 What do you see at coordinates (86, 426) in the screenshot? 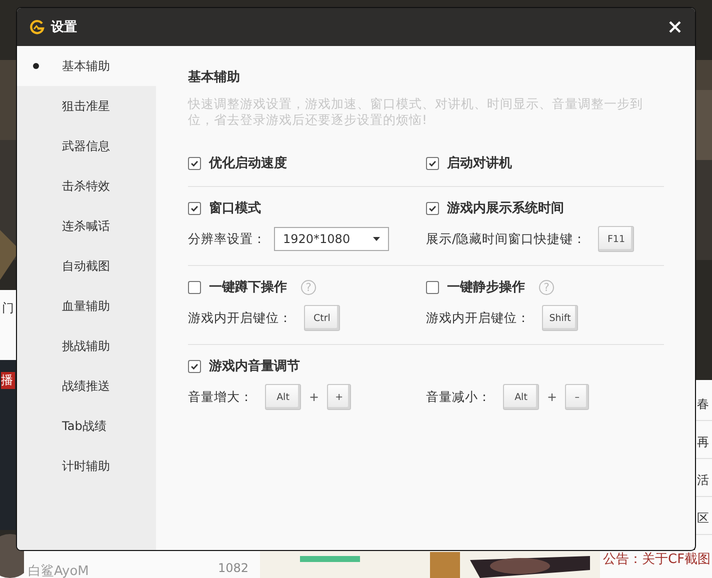
I see `sidebar-item: Tab战绩` at bounding box center [86, 426].